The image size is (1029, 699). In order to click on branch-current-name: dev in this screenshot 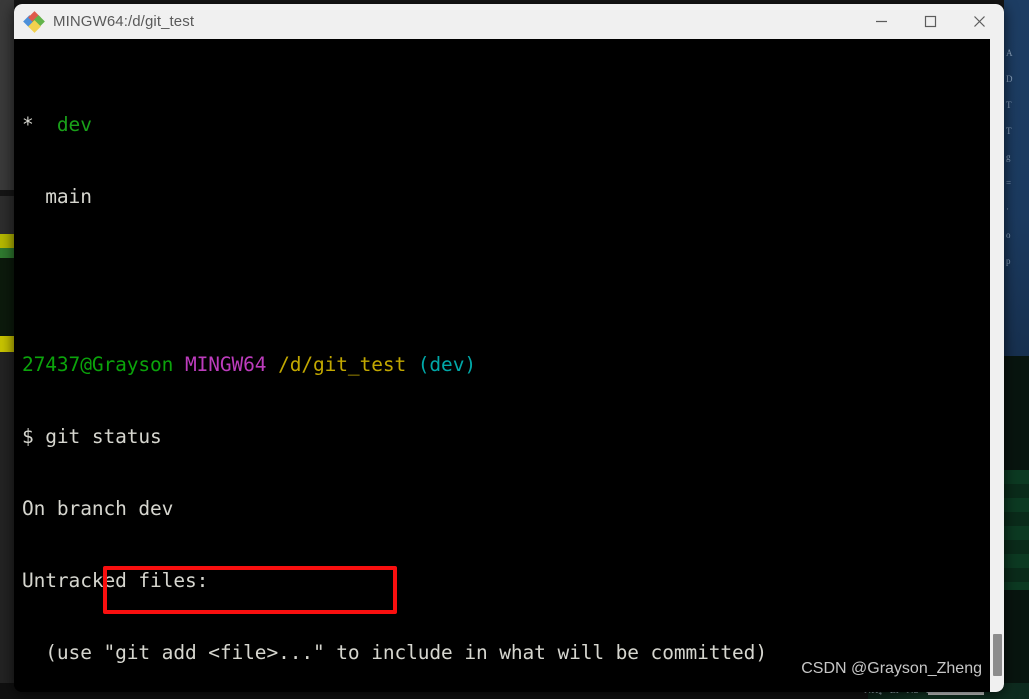, I will do `click(74, 124)`.